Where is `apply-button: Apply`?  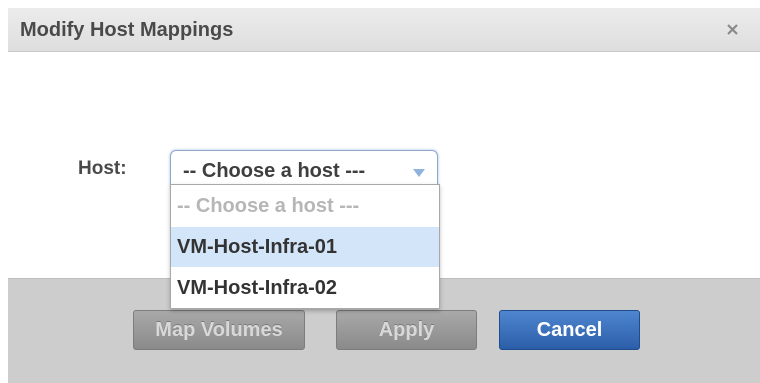 apply-button: Apply is located at coordinates (406, 330).